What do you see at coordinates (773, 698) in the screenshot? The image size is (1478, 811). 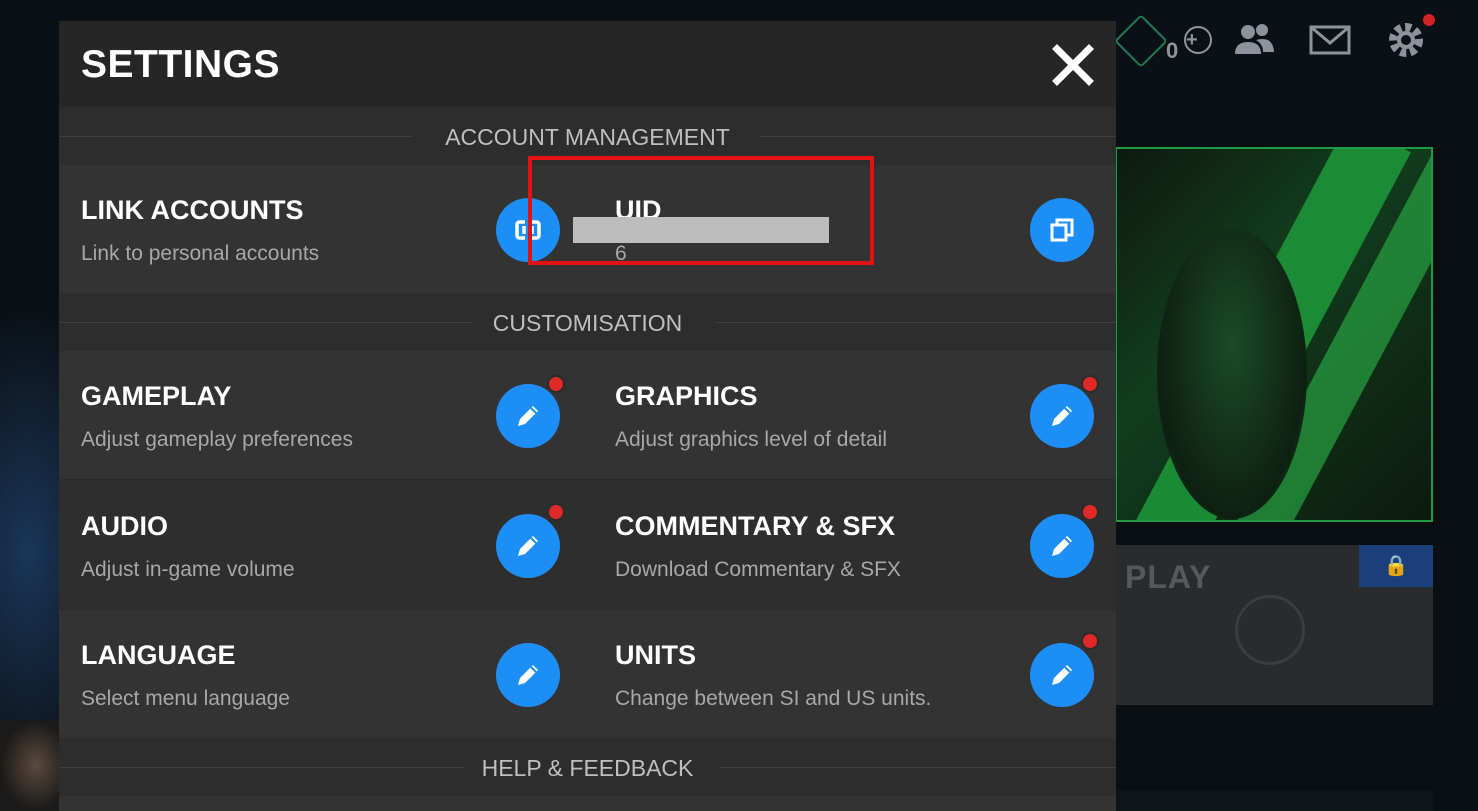 I see `units-subtitle: Change between SI and US units.` at bounding box center [773, 698].